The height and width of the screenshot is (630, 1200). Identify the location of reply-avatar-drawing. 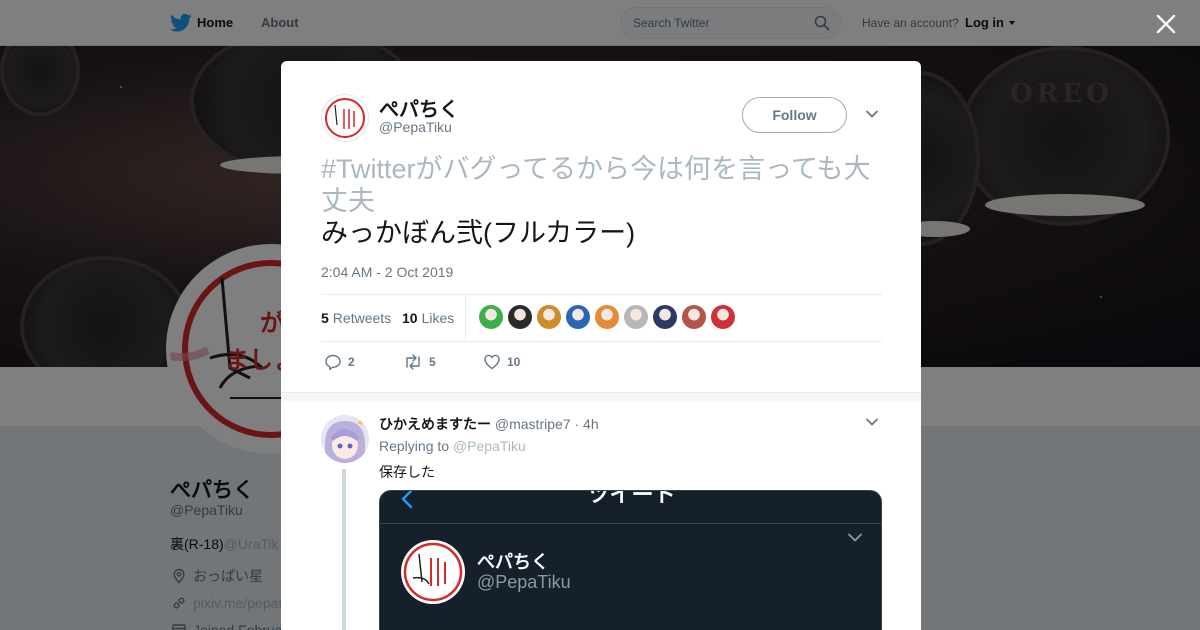
(345, 439).